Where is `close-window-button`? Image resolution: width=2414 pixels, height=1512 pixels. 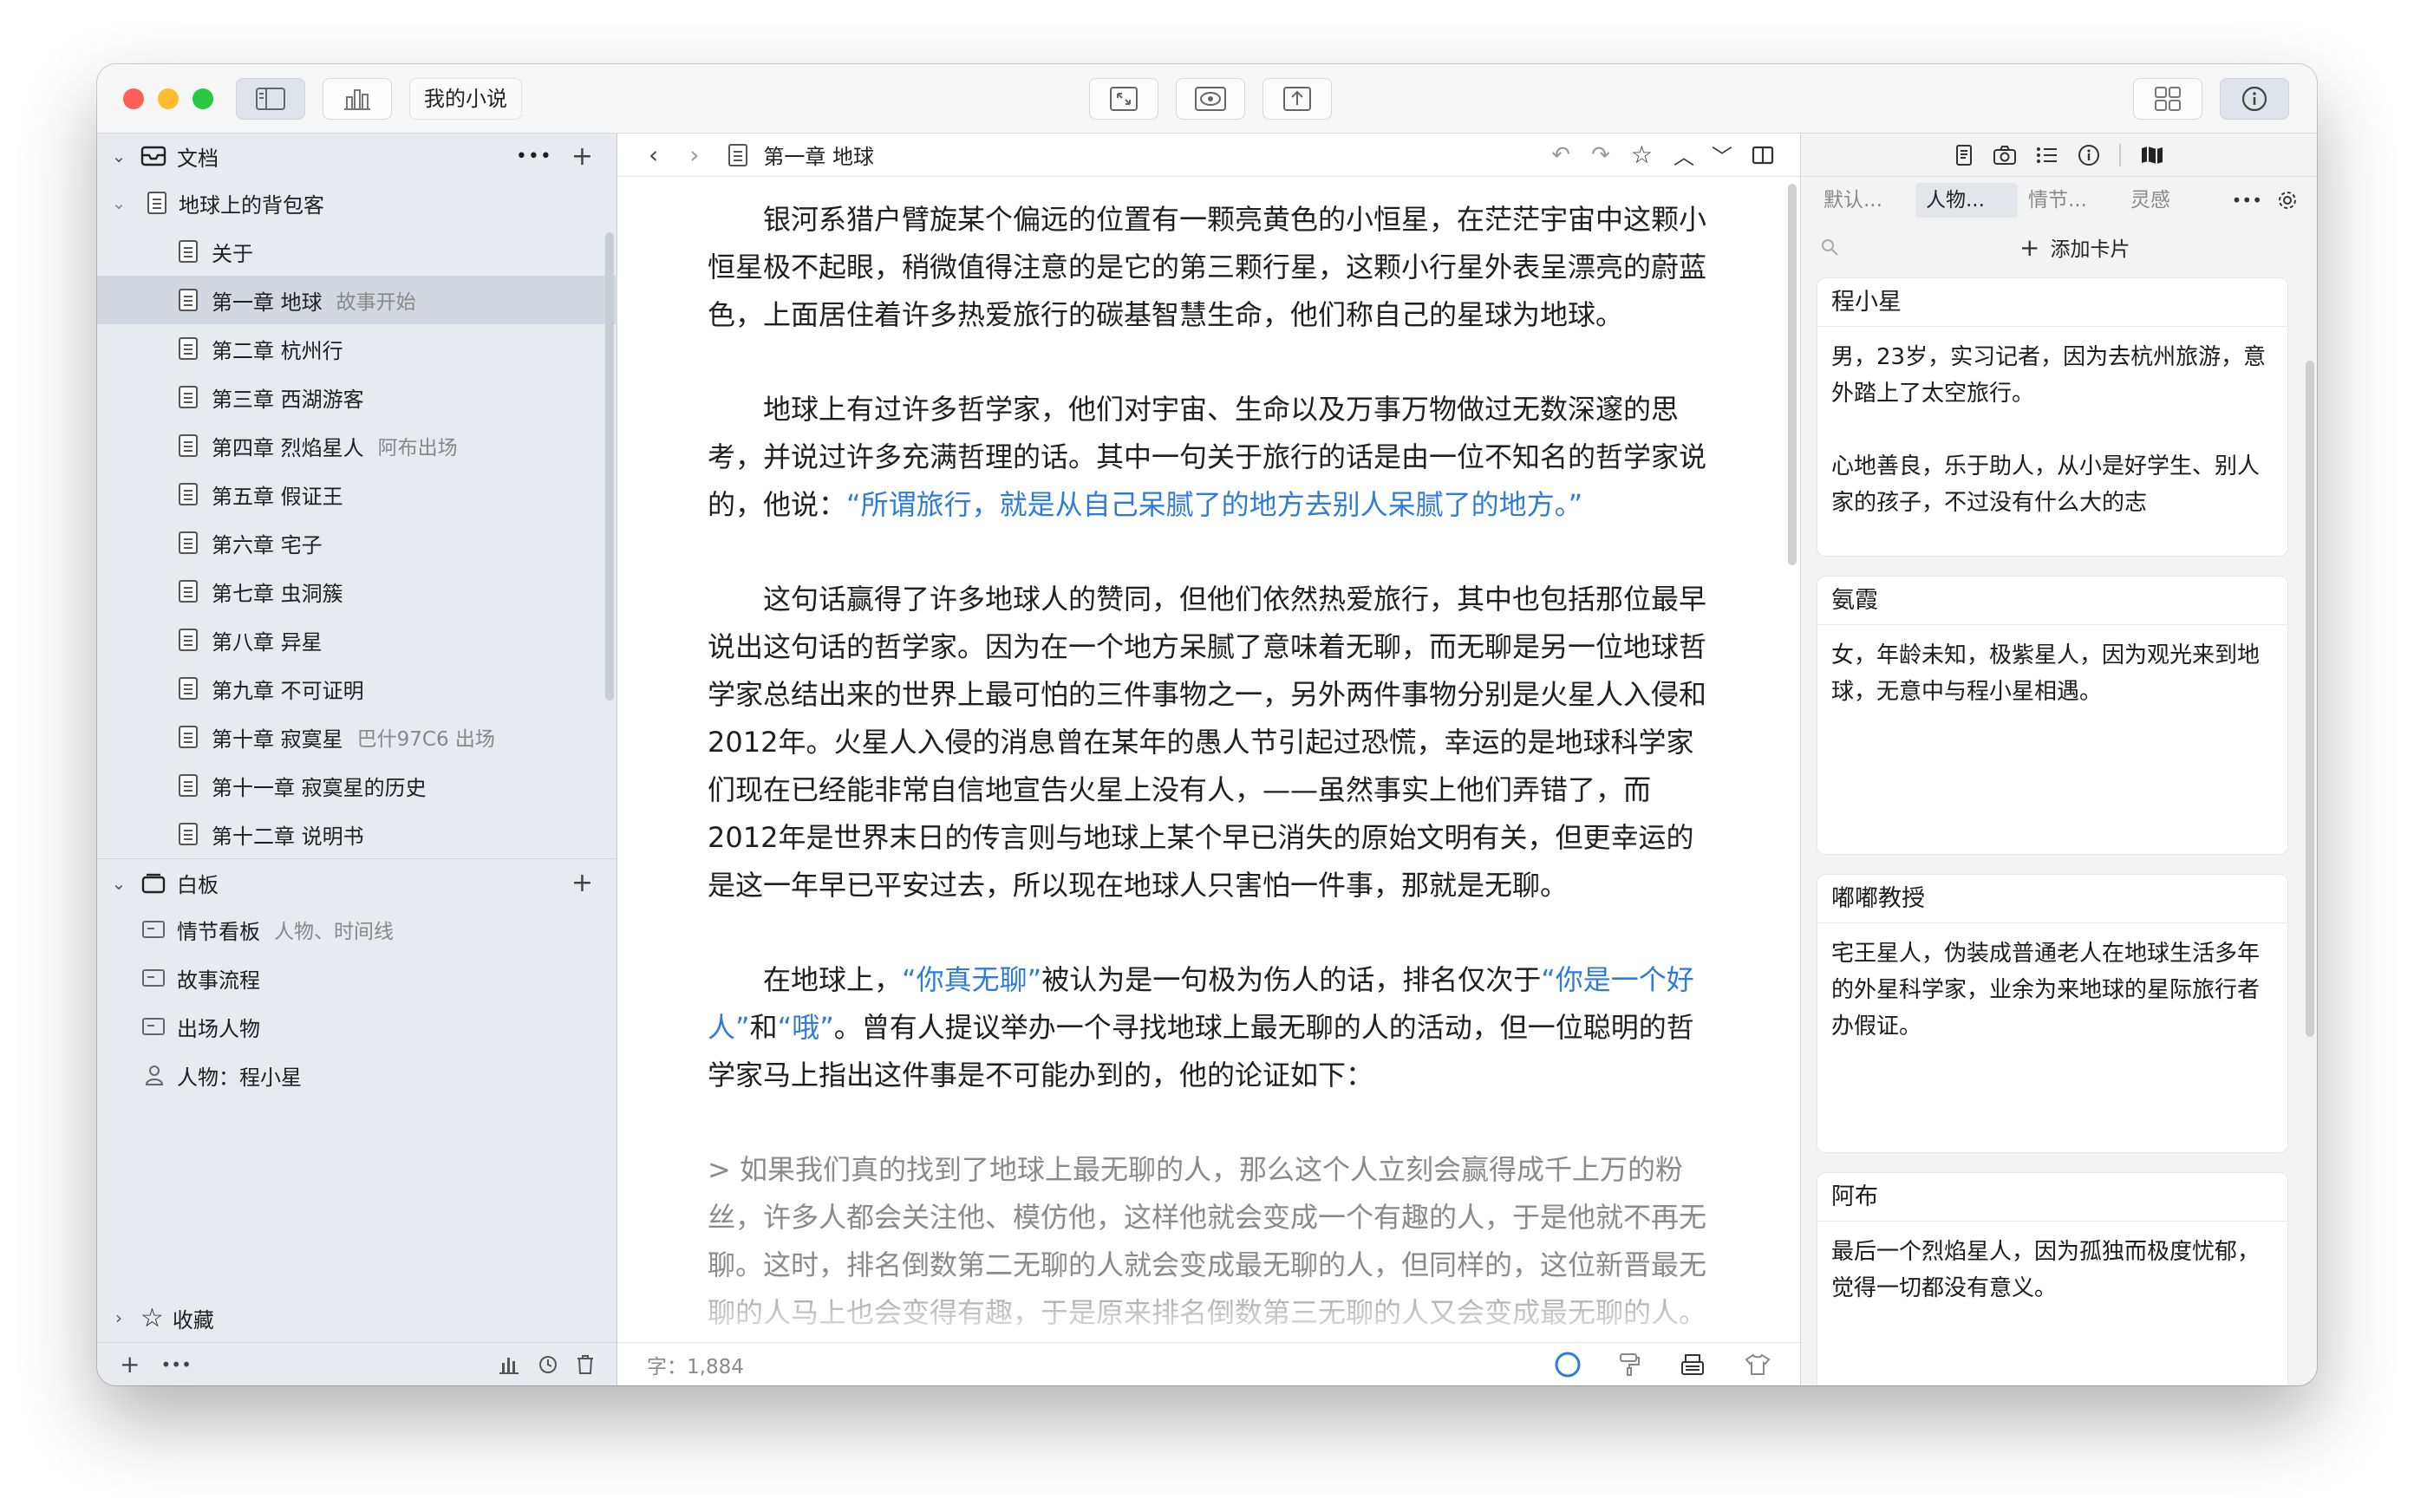 close-window-button is located at coordinates (134, 99).